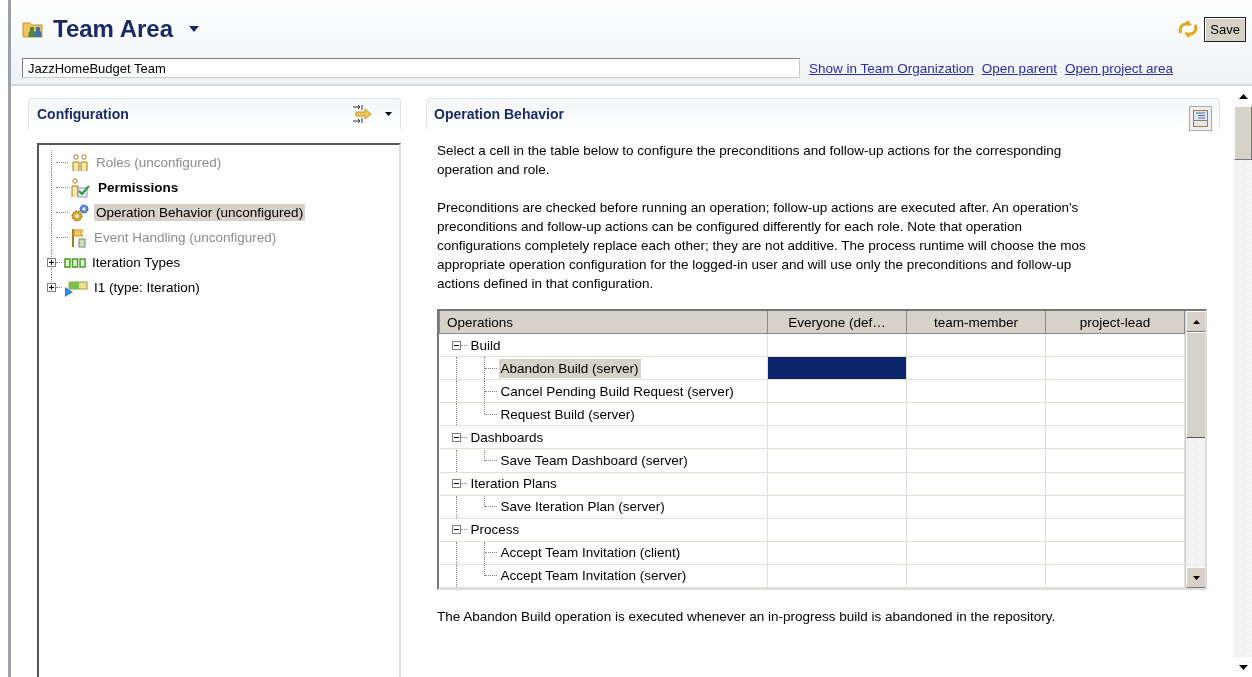 Image resolution: width=1252 pixels, height=677 pixels. Describe the element at coordinates (1118, 68) in the screenshot. I see `link: Open project area` at that location.